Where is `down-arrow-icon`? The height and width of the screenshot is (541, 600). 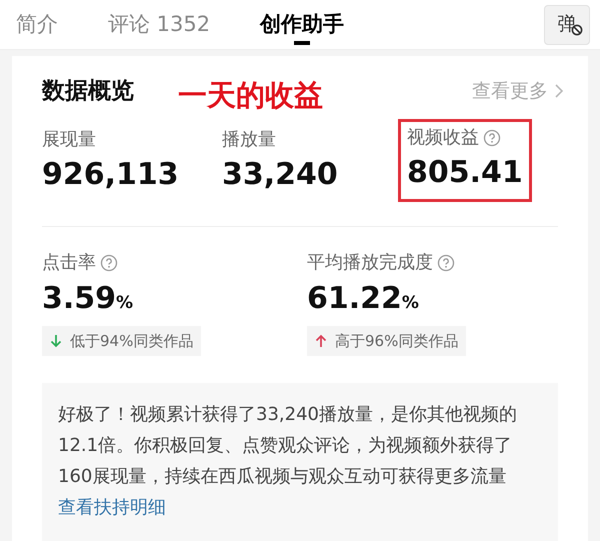
down-arrow-icon is located at coordinates (56, 341).